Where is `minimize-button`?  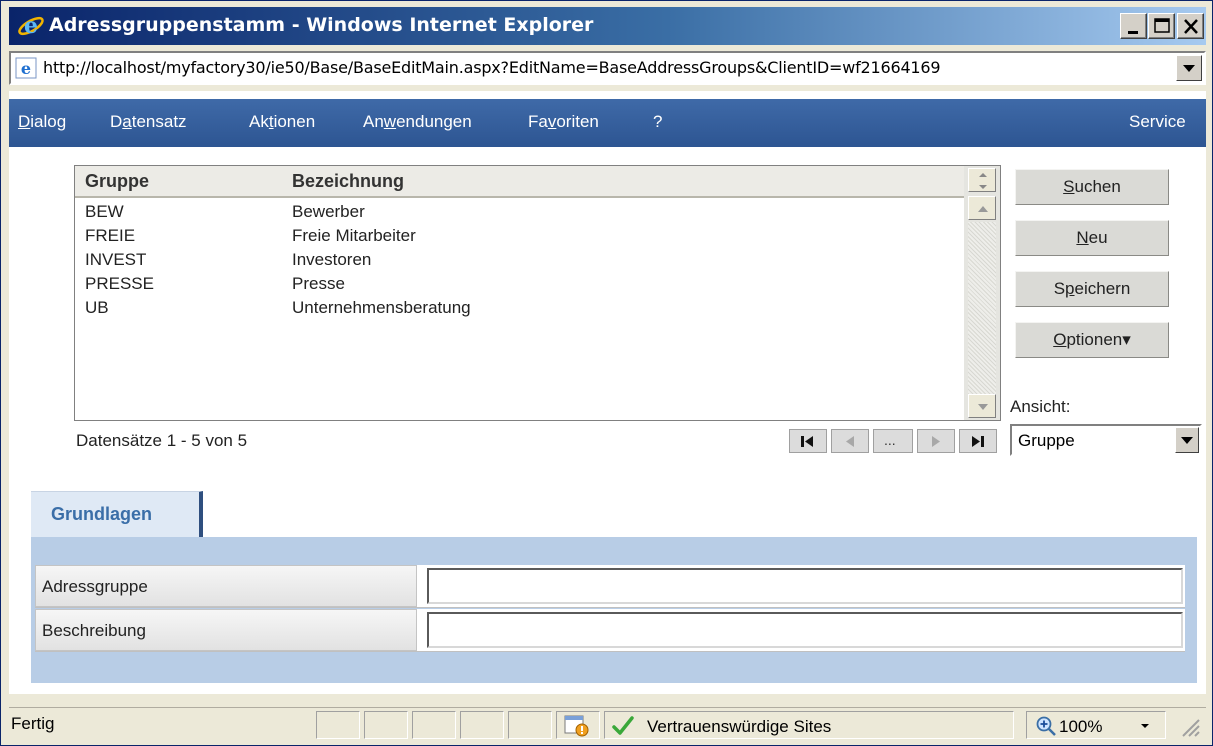 minimize-button is located at coordinates (1133, 26).